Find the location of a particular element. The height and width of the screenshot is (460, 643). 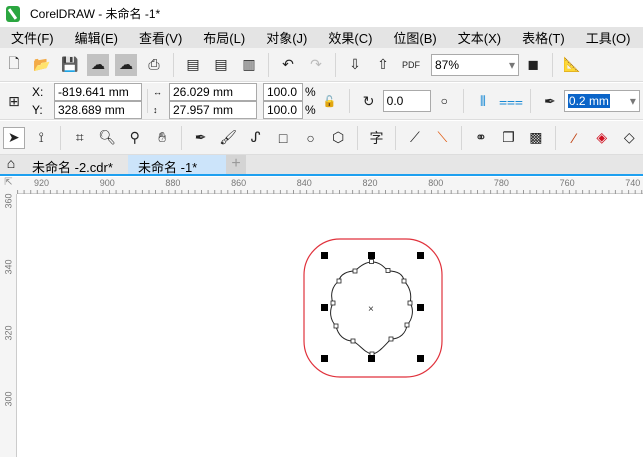

reference-point-icon: ⊞ is located at coordinates (14, 101).